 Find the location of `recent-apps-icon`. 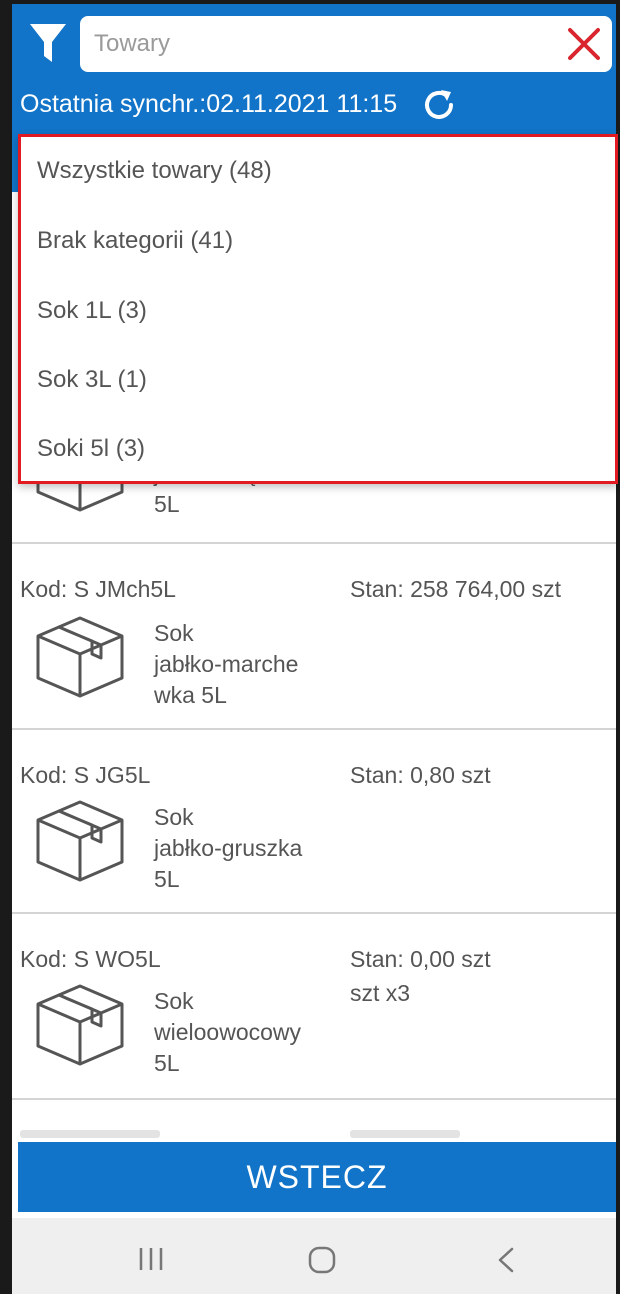

recent-apps-icon is located at coordinates (151, 1259).